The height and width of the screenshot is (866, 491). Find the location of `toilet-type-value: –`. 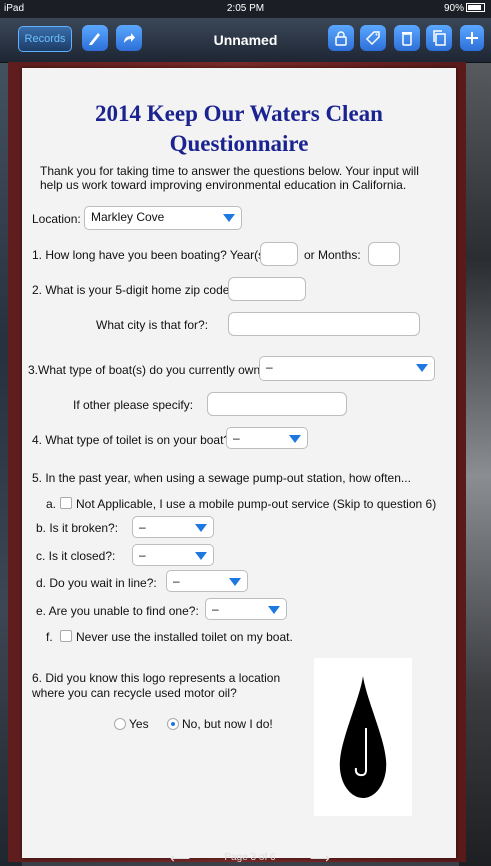

toilet-type-value: – is located at coordinates (236, 438).